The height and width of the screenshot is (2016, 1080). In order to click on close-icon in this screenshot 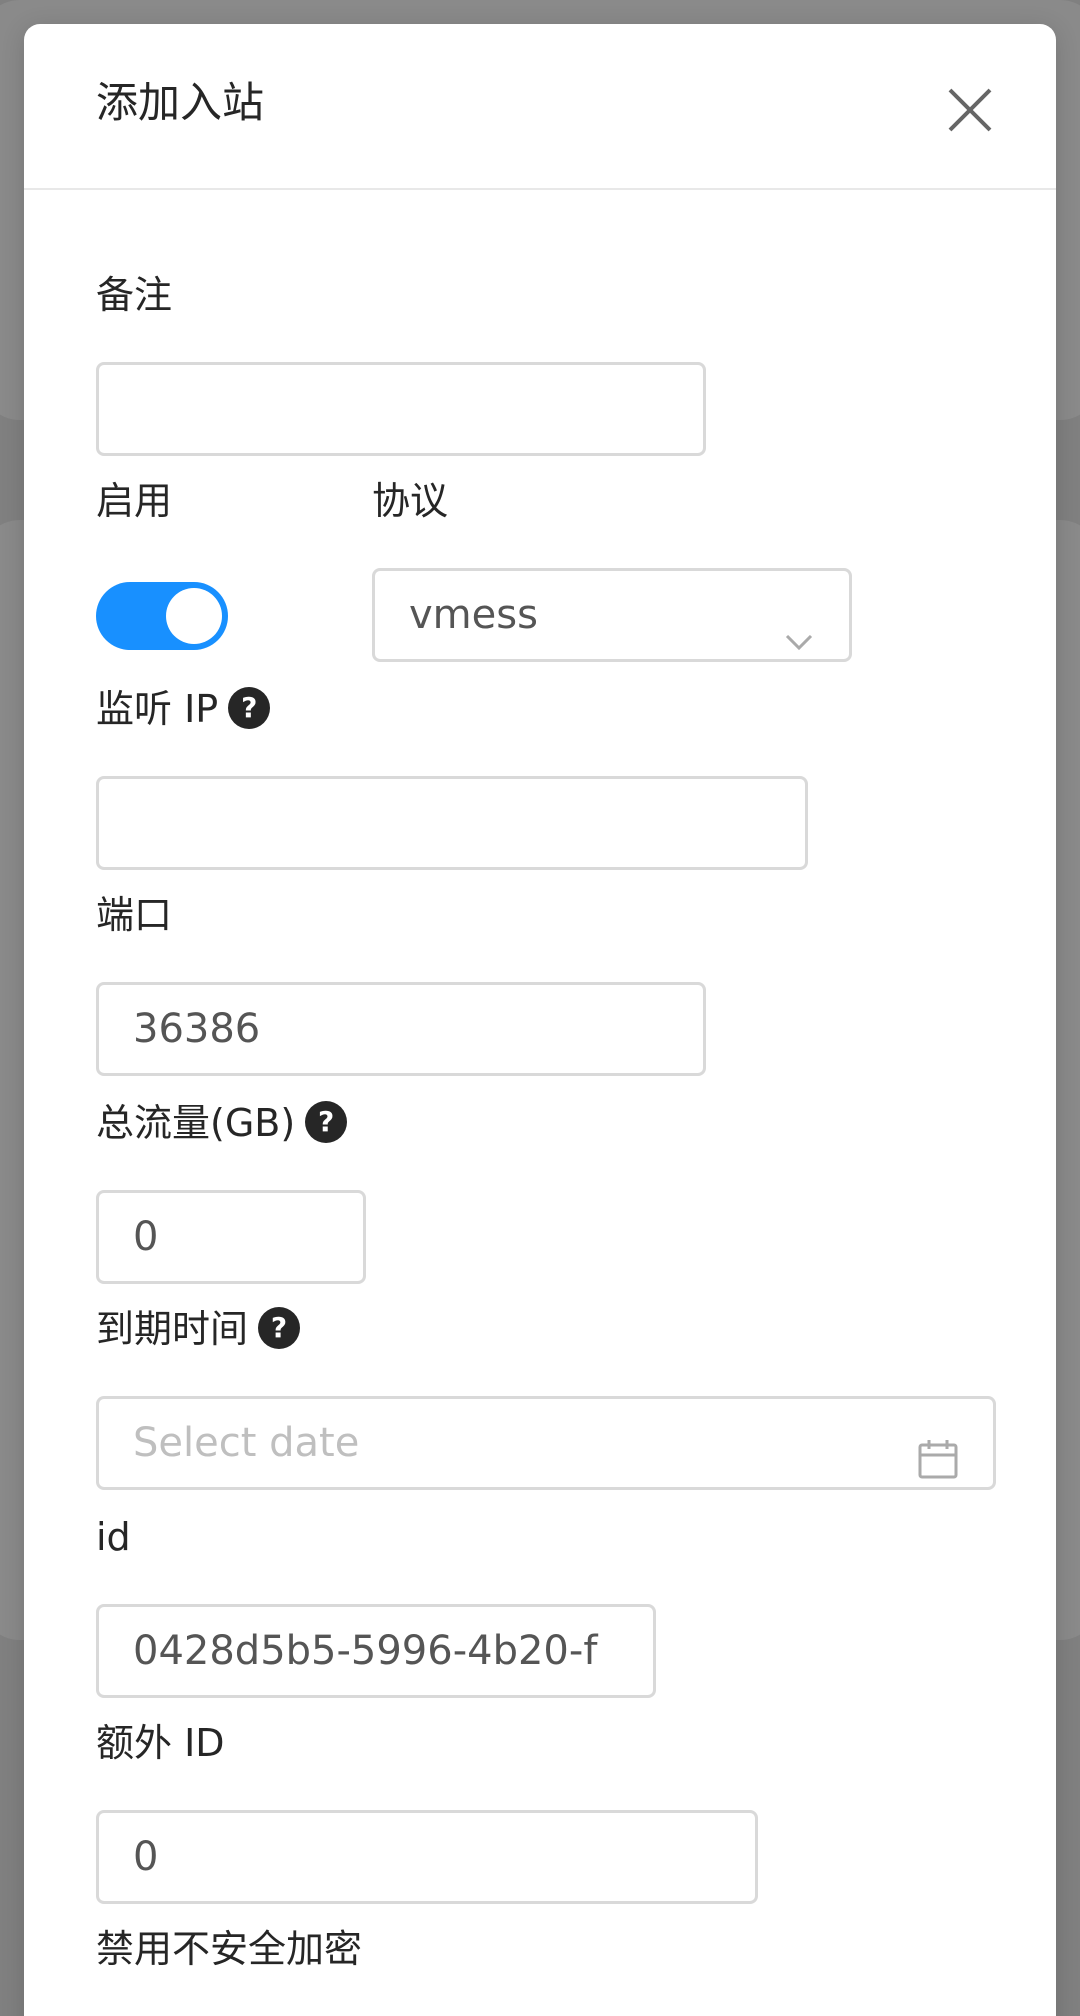, I will do `click(970, 110)`.